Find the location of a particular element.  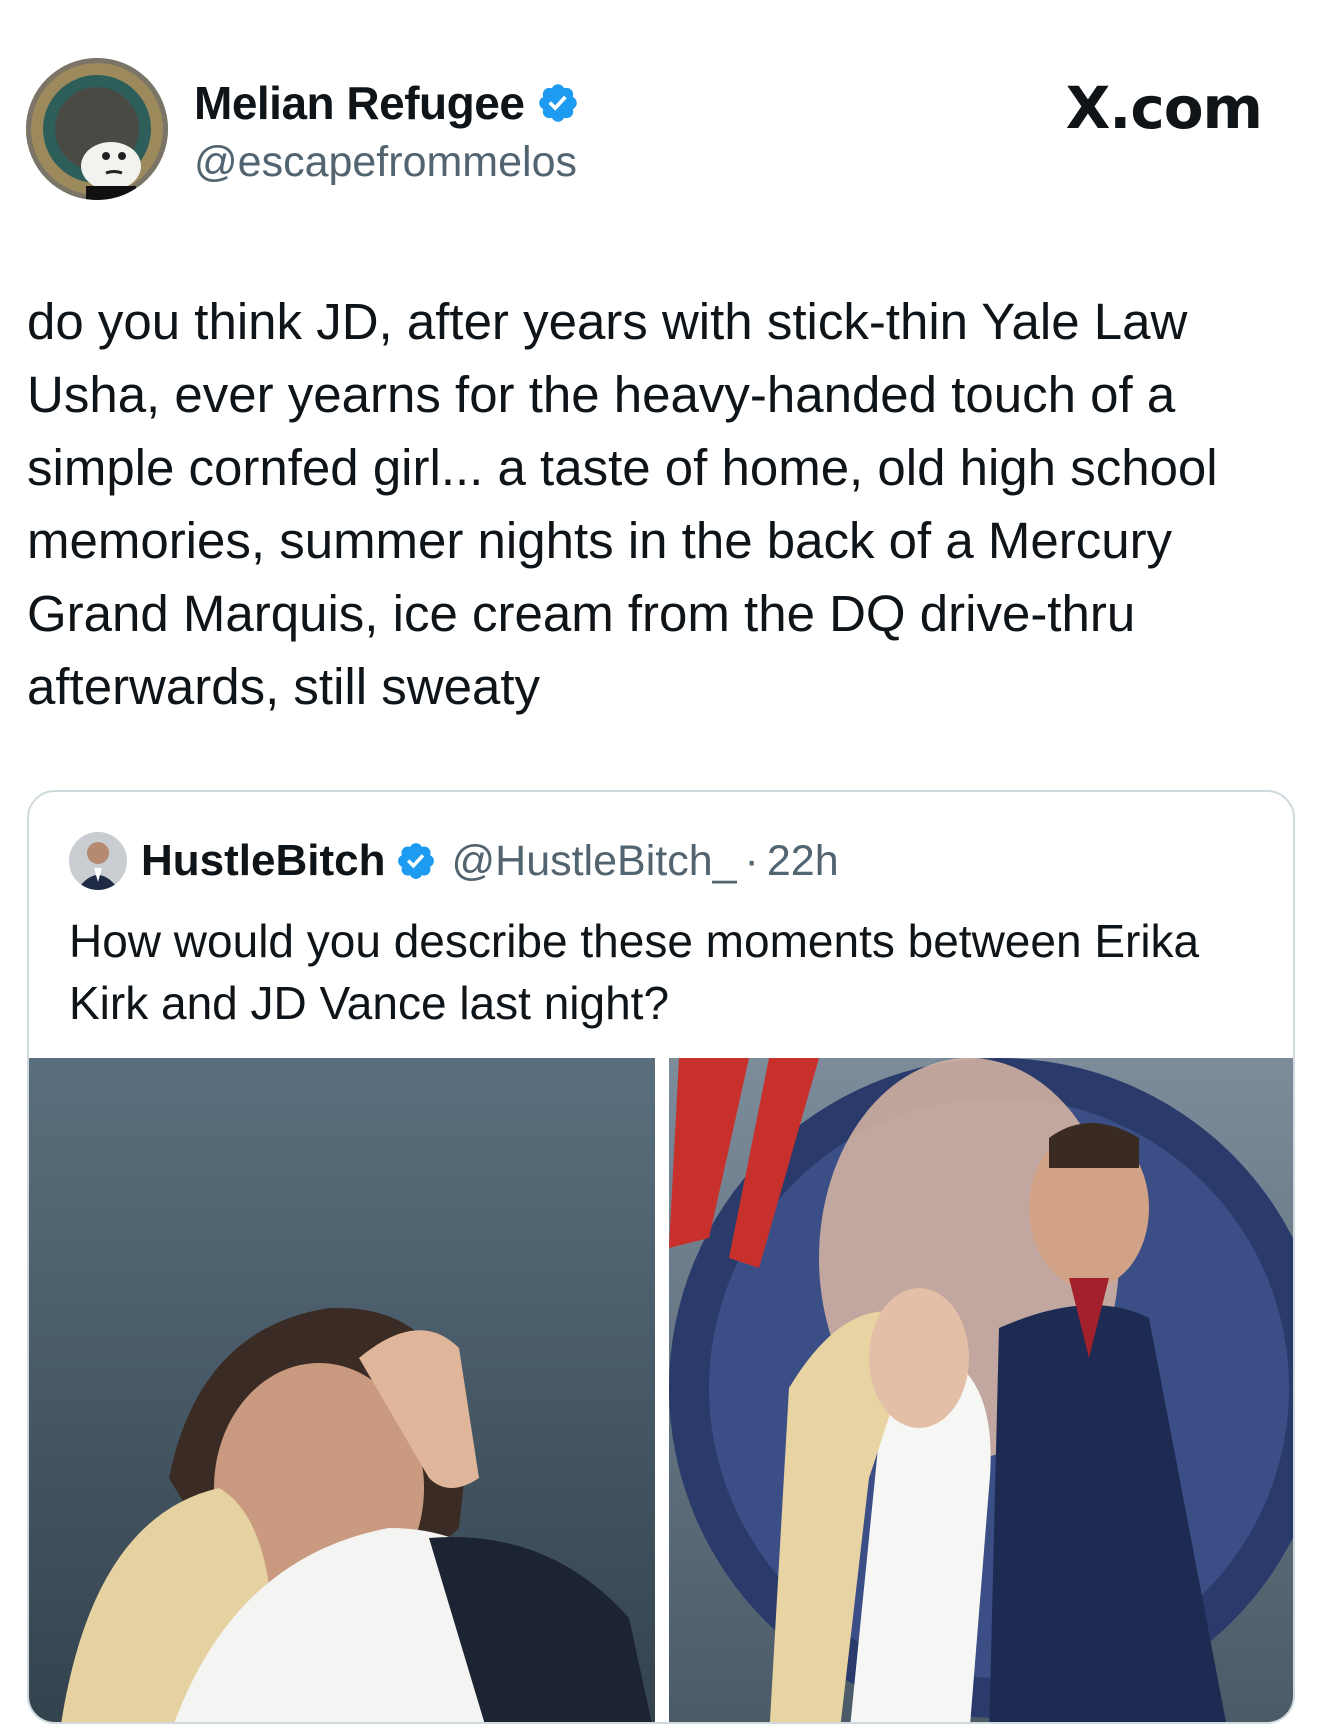

avatar-image is located at coordinates (97, 129).